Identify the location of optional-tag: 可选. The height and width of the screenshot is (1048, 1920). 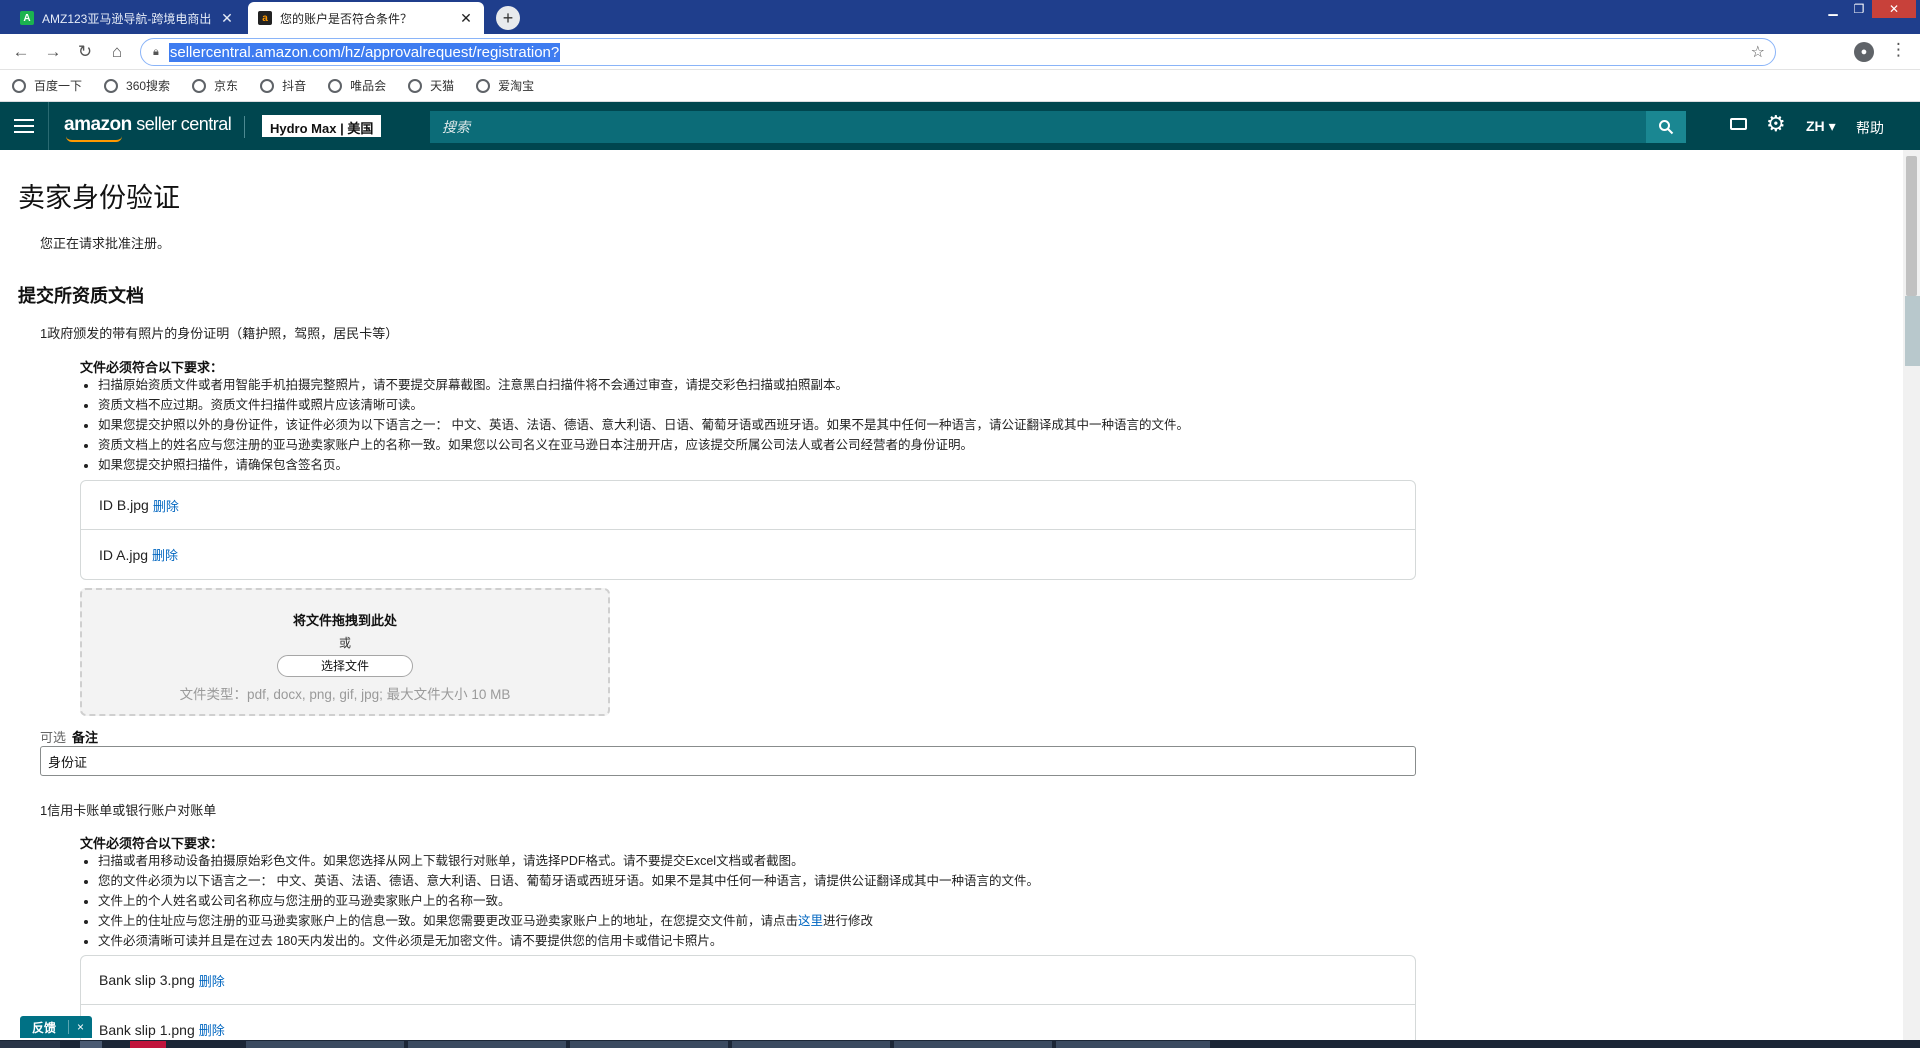
(53, 737).